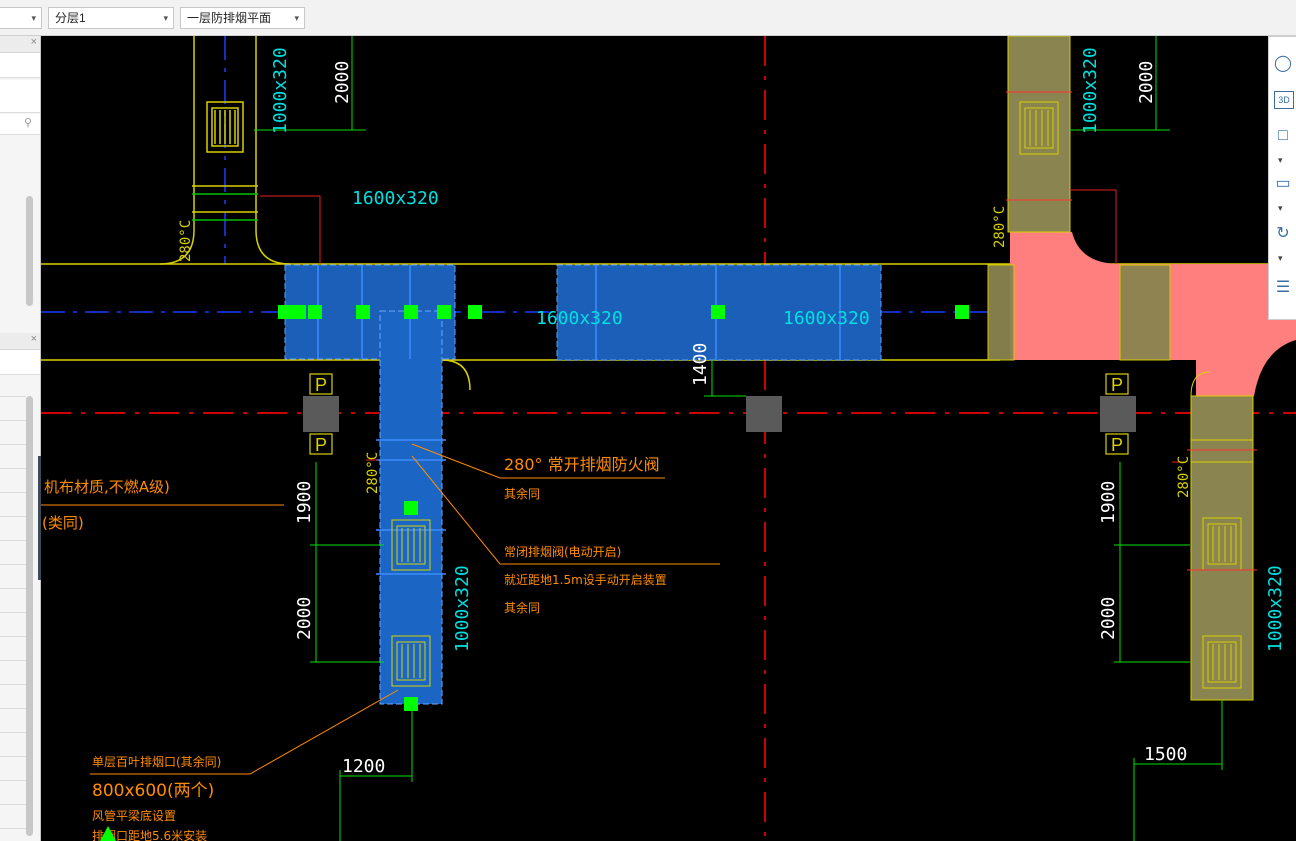 This screenshot has height=841, width=1296. I want to click on dimension-value: 1500, so click(1165, 754).